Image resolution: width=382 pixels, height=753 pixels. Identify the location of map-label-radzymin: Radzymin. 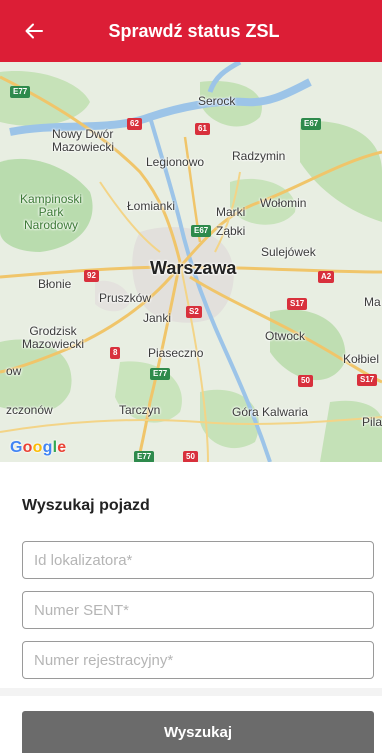
(259, 156).